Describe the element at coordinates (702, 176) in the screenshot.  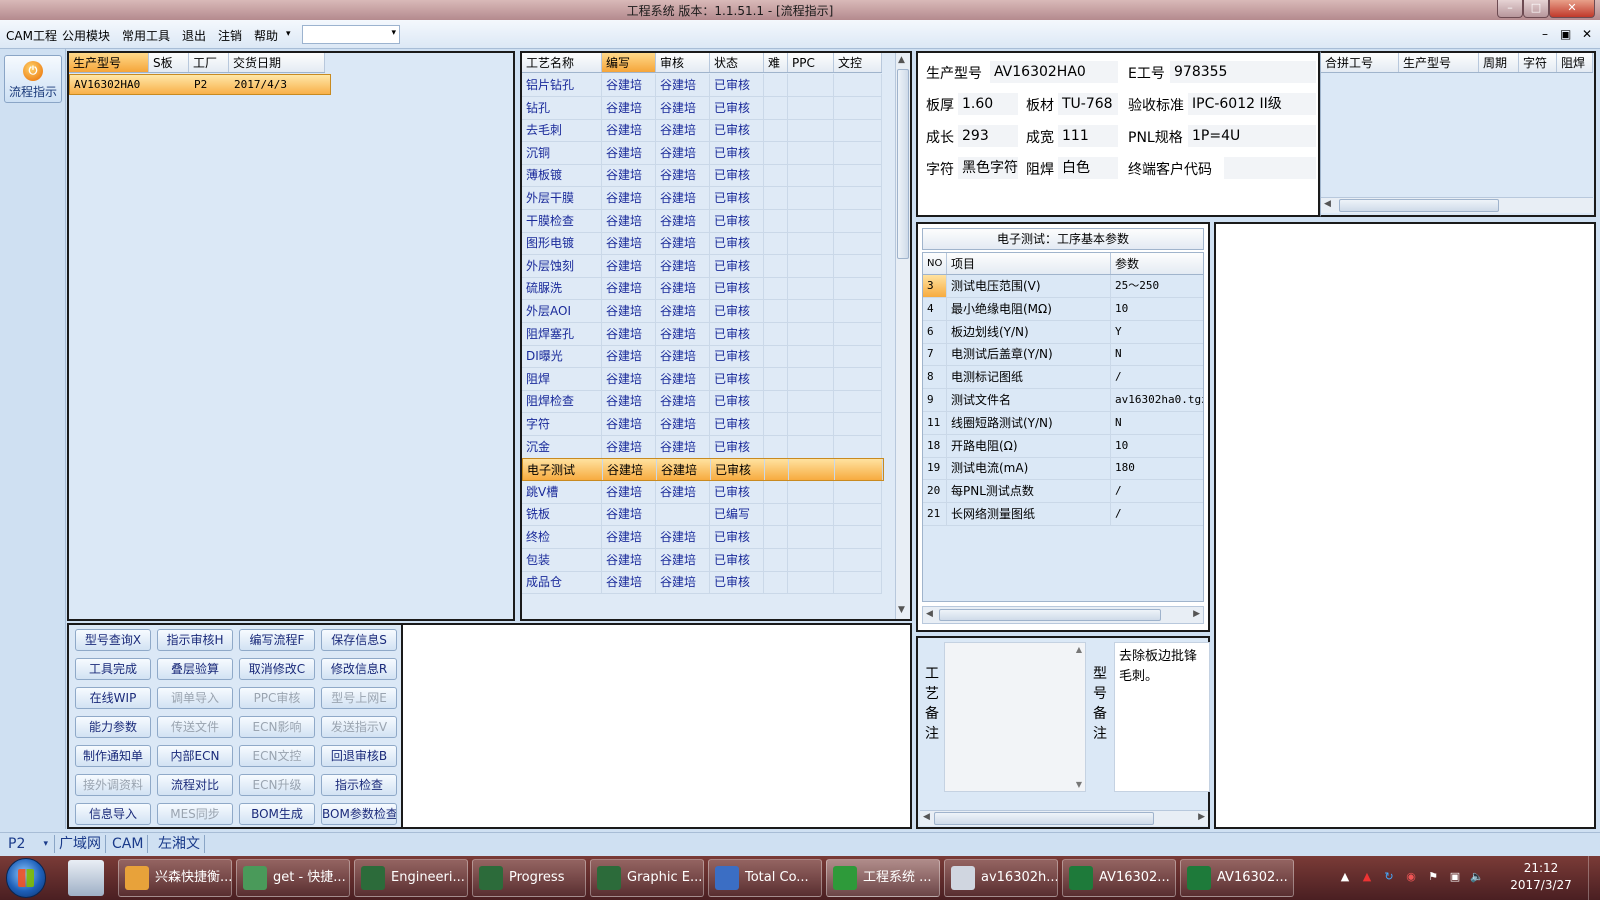
I see `table-row: 薄板镀 谷建培 谷建培 已审核` at that location.